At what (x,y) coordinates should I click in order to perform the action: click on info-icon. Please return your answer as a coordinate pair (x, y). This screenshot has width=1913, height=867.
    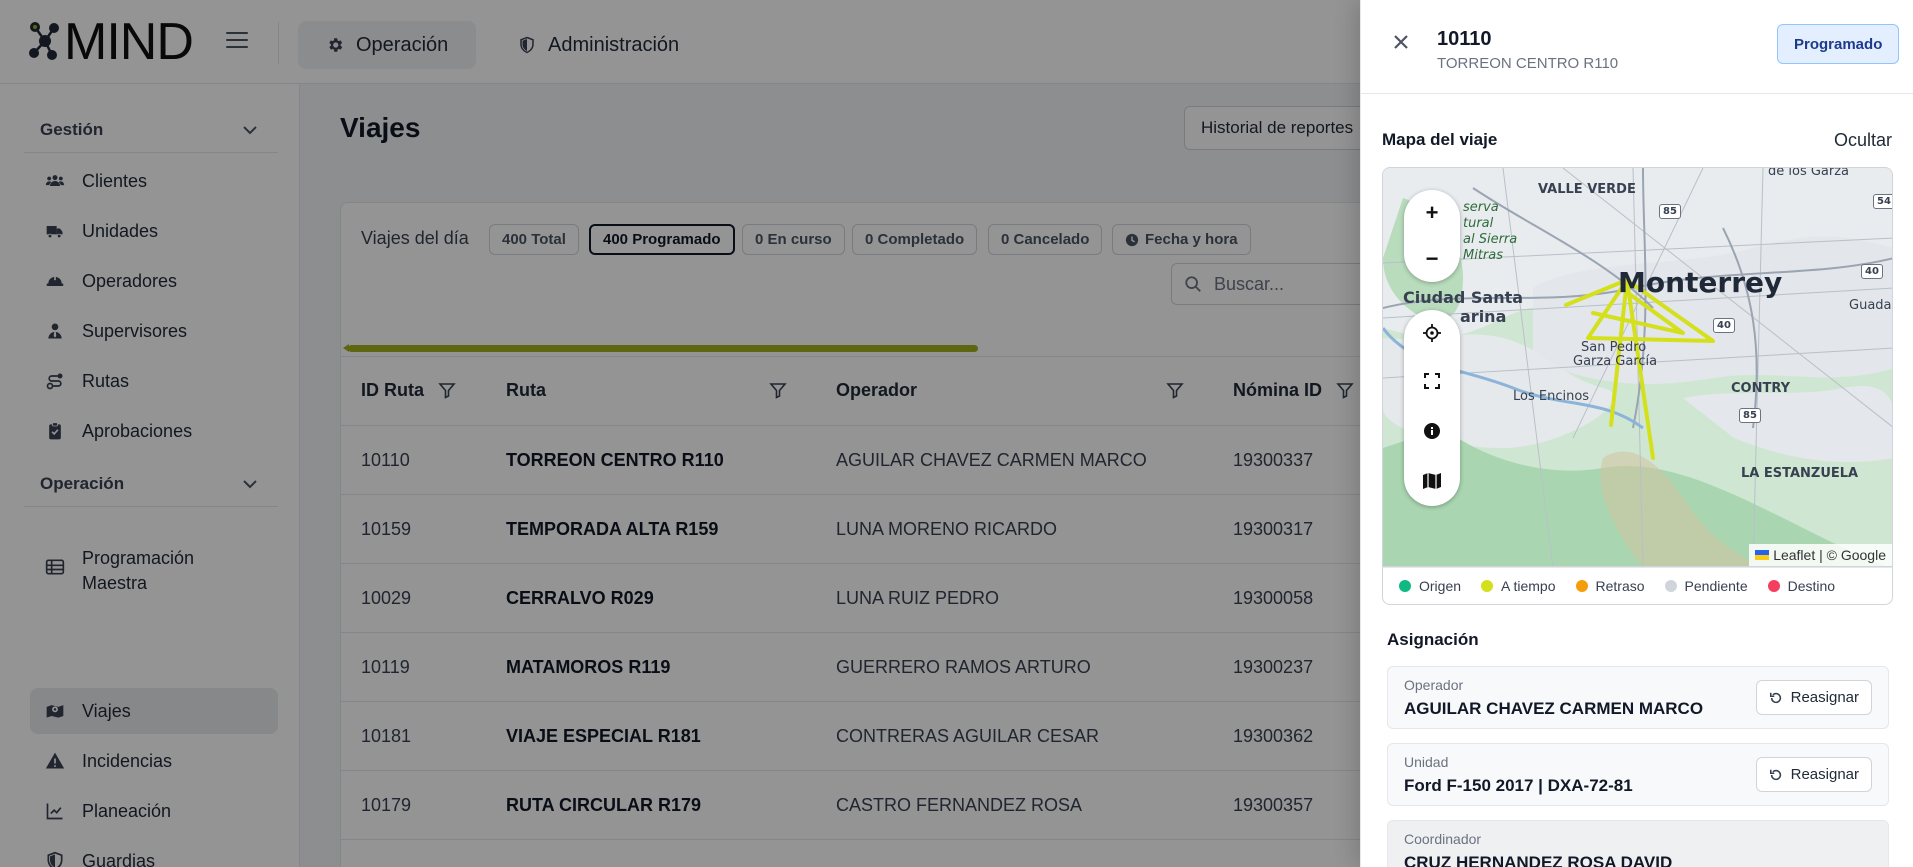
    Looking at the image, I should click on (1432, 431).